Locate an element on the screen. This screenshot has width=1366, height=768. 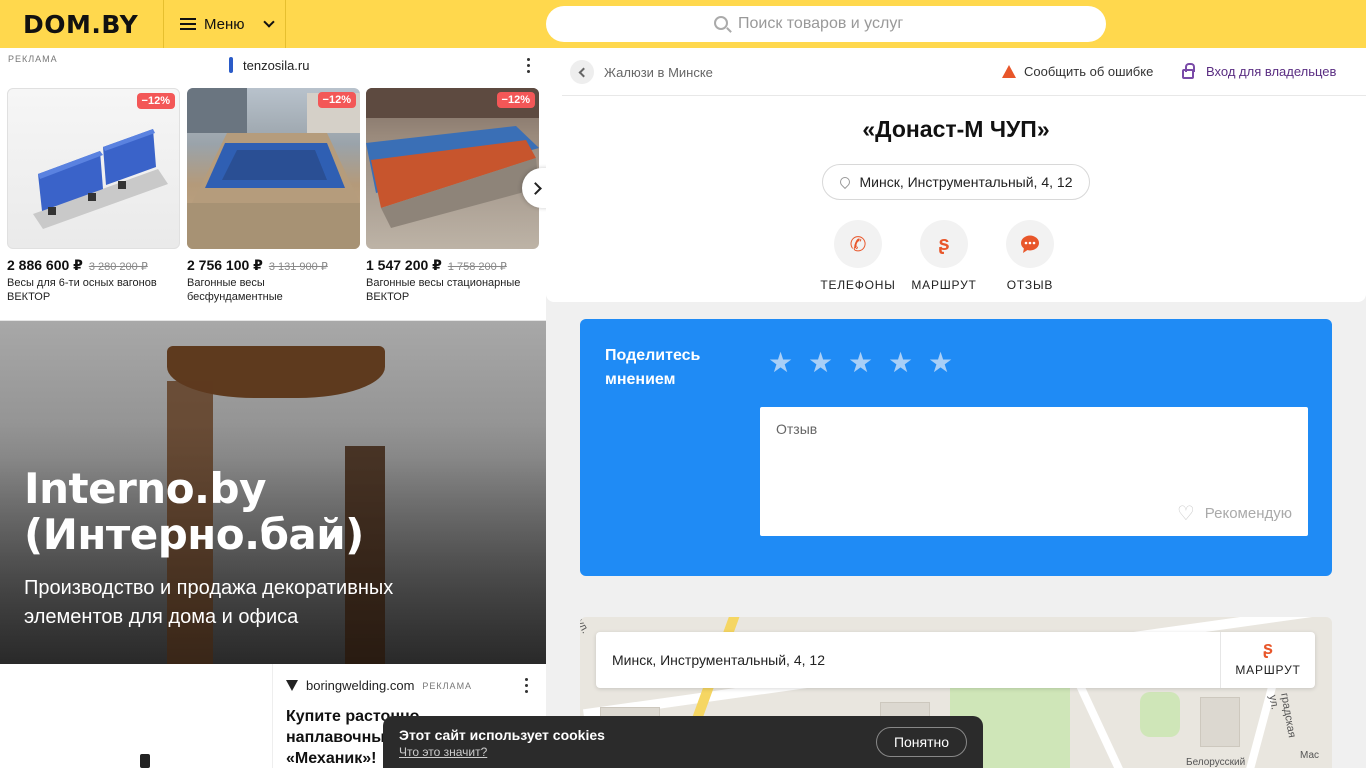
site-header: DOM.BY Меню is located at coordinates (683, 24).